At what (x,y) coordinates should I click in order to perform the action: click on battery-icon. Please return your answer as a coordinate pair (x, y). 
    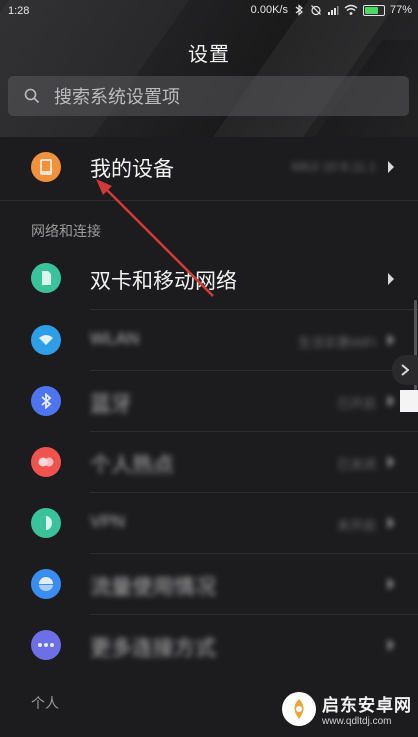
    Looking at the image, I should click on (373, 10).